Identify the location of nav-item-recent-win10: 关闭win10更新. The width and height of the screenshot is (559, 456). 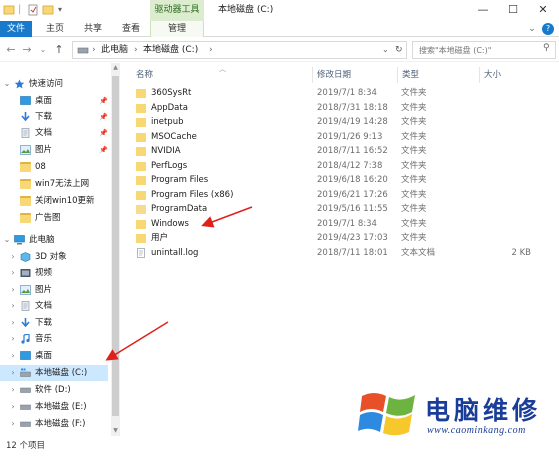
(54, 201).